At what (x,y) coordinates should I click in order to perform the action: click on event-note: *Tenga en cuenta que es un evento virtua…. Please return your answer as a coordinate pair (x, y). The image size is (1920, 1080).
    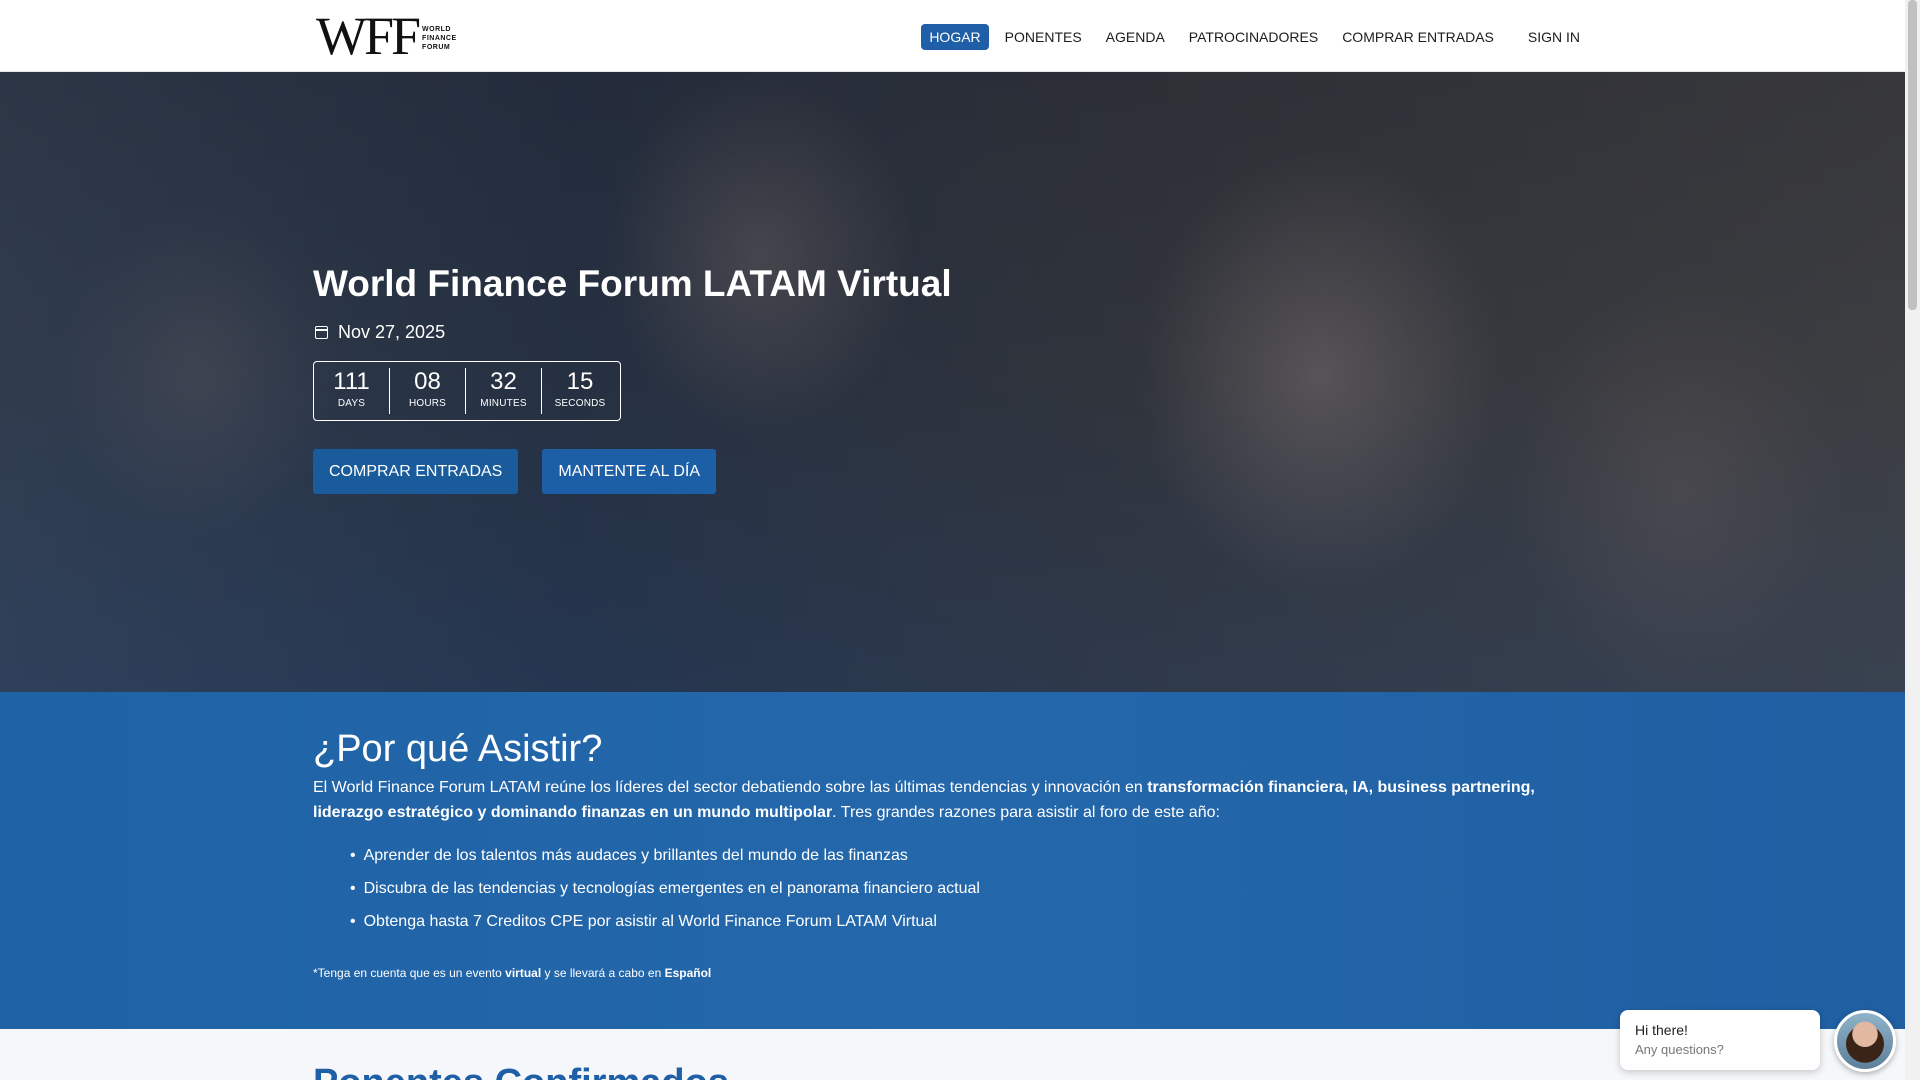
    Looking at the image, I should click on (938, 973).